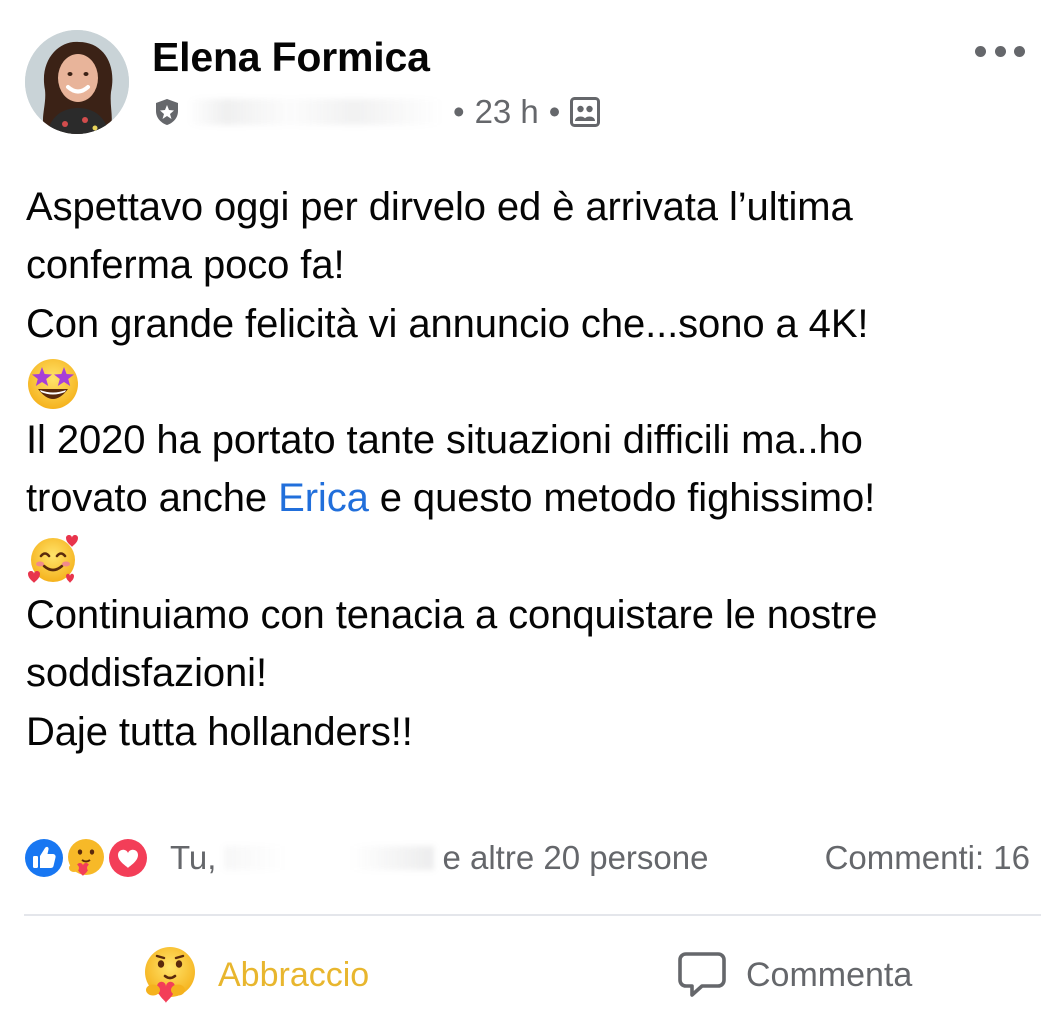  I want to click on post-actions: Abbraccio Commenta, so click(531, 975).